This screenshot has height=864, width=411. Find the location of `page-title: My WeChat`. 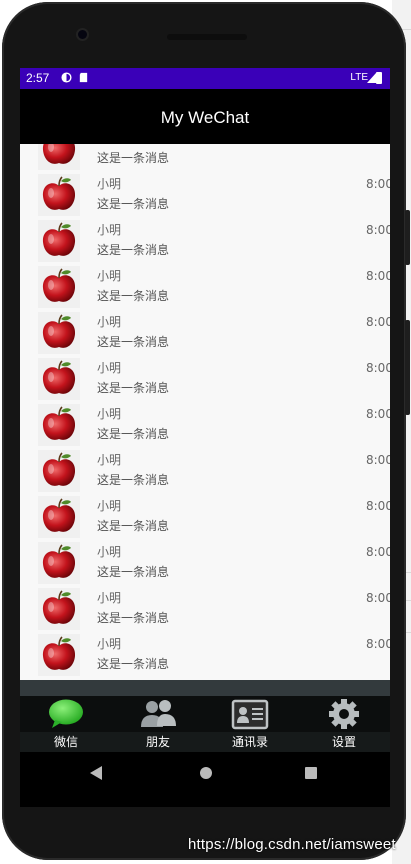

page-title: My WeChat is located at coordinates (205, 117).